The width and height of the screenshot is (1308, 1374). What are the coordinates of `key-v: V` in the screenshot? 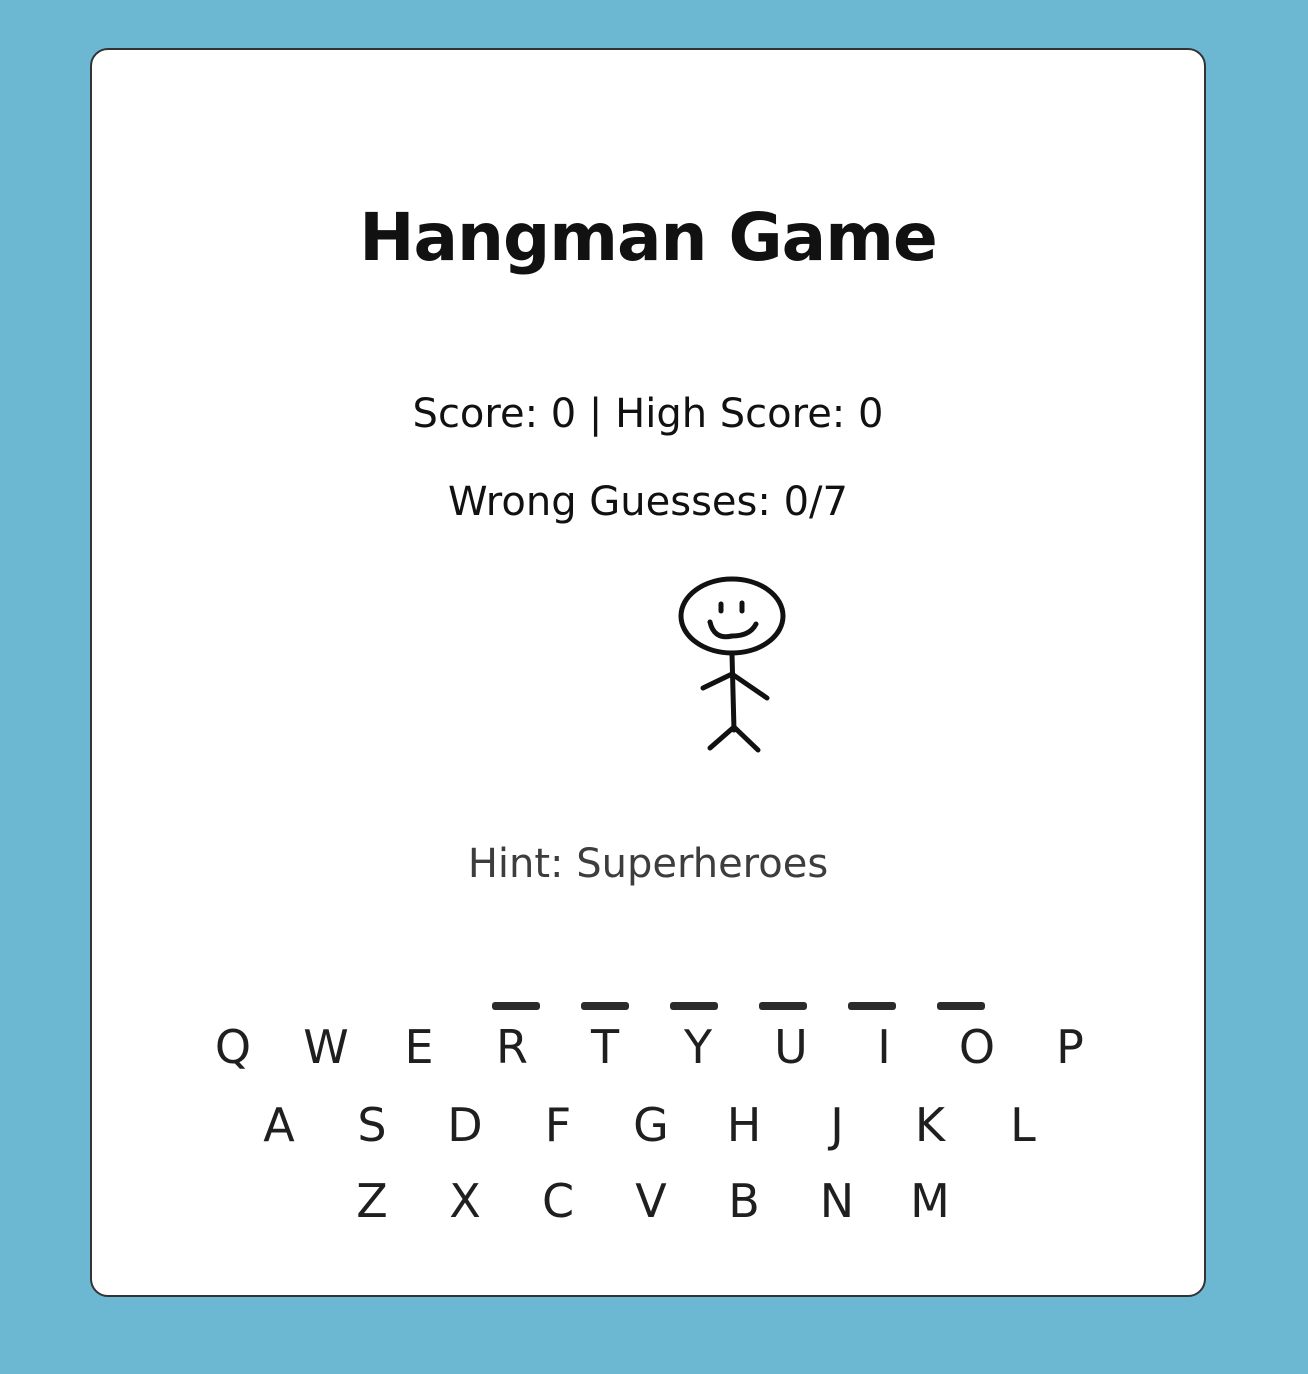 It's located at (651, 1201).